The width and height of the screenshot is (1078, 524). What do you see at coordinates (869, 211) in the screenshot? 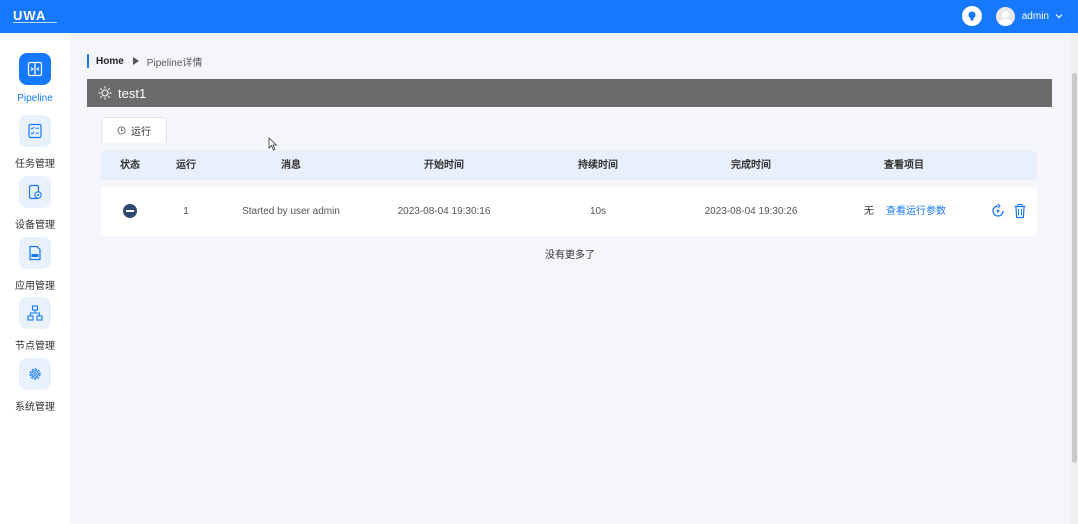
I see `project-value: 无` at bounding box center [869, 211].